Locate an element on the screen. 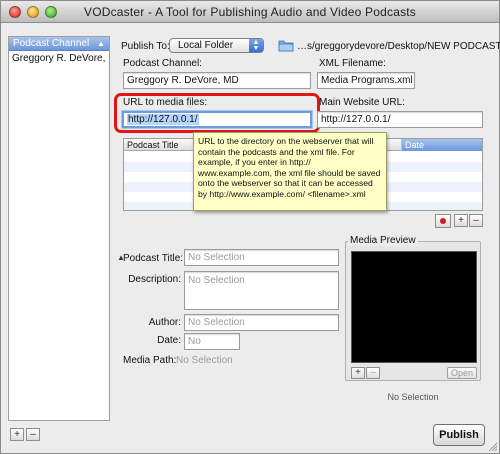  date-label: Date: is located at coordinates (169, 340).